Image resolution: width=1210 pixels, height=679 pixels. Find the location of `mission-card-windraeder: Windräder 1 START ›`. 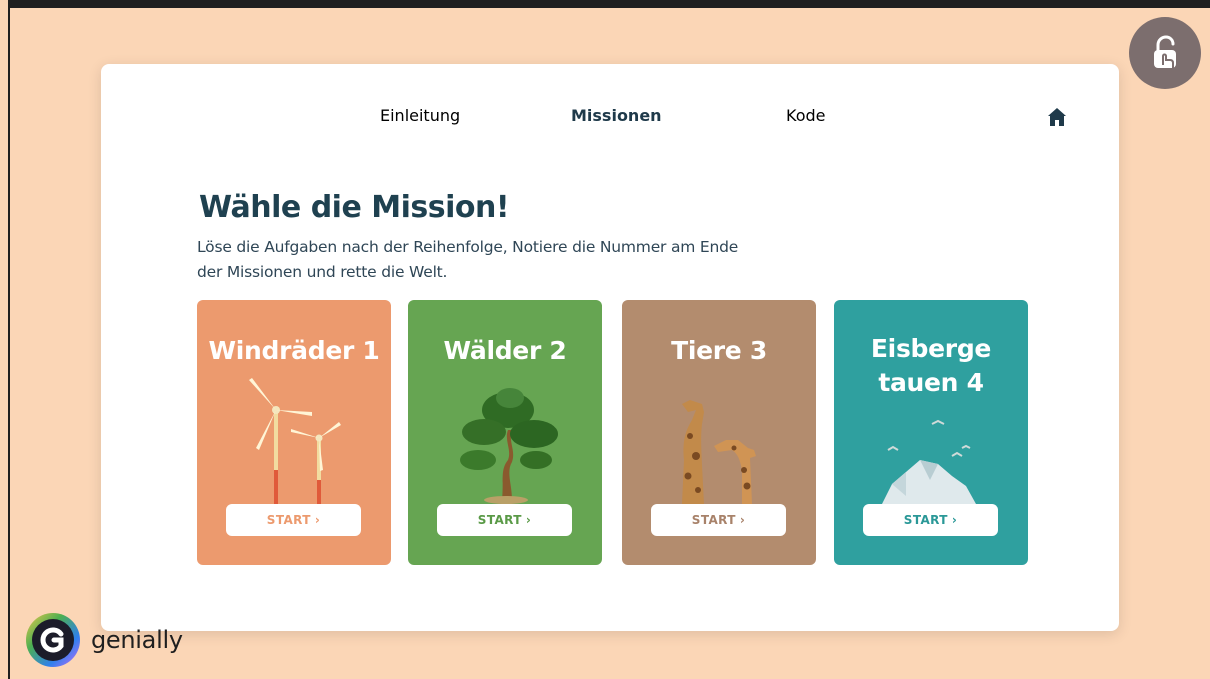

mission-card-windraeder: Windräder 1 START › is located at coordinates (294, 432).